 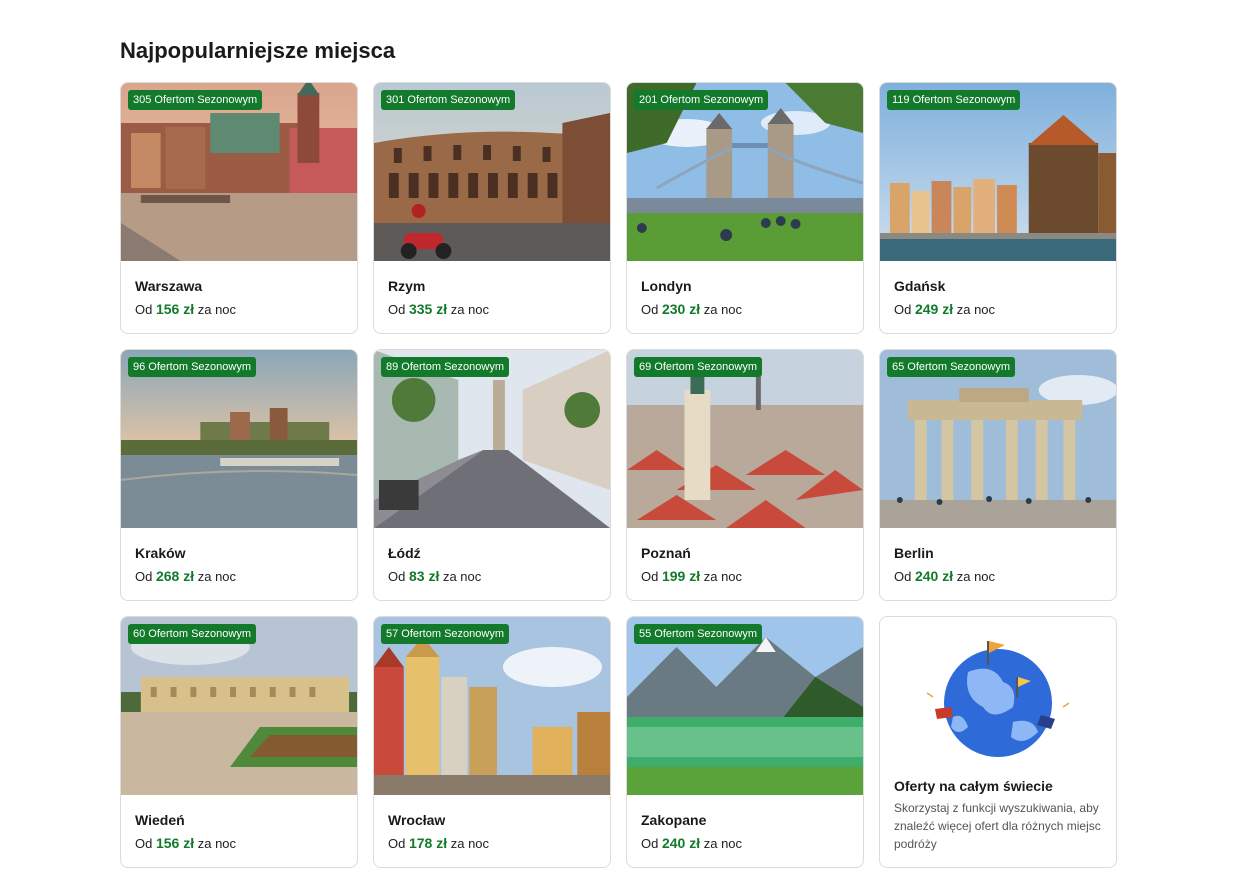 I want to click on destination-image: 201 Ofertom Sezonowym, so click(x=745, y=172).